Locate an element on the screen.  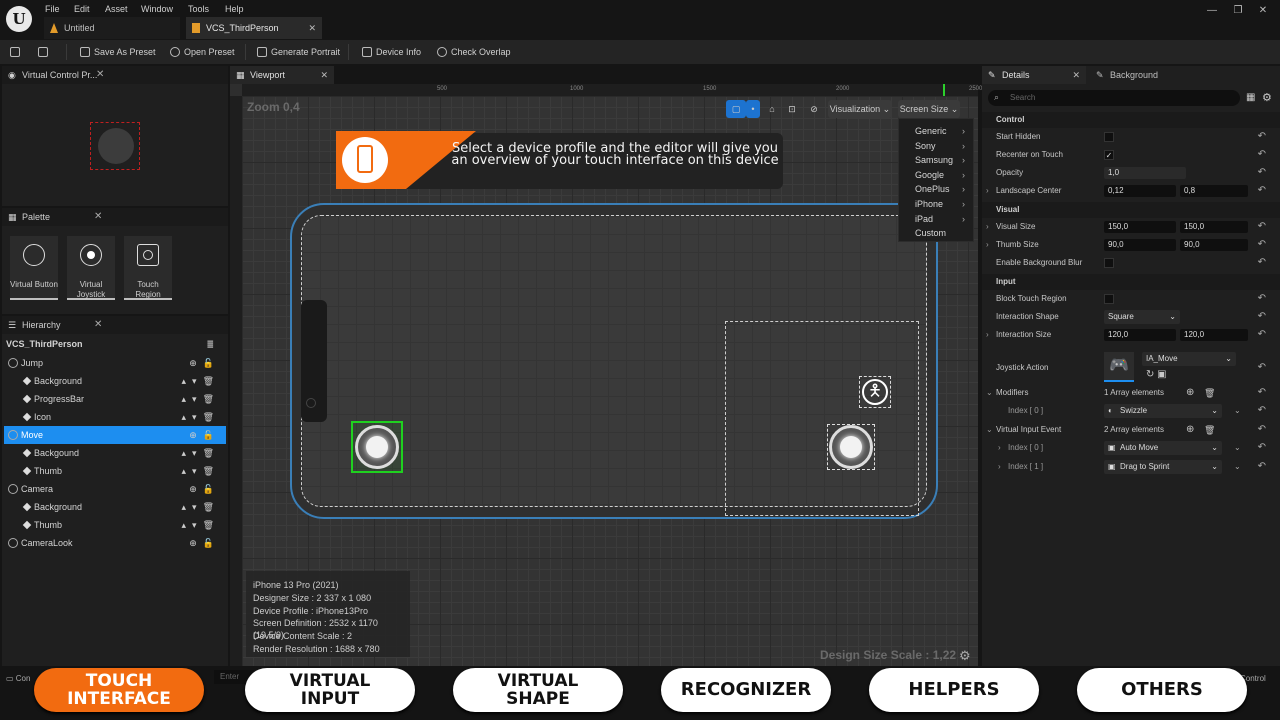
menu-asset: Asset is located at coordinates (116, 9).